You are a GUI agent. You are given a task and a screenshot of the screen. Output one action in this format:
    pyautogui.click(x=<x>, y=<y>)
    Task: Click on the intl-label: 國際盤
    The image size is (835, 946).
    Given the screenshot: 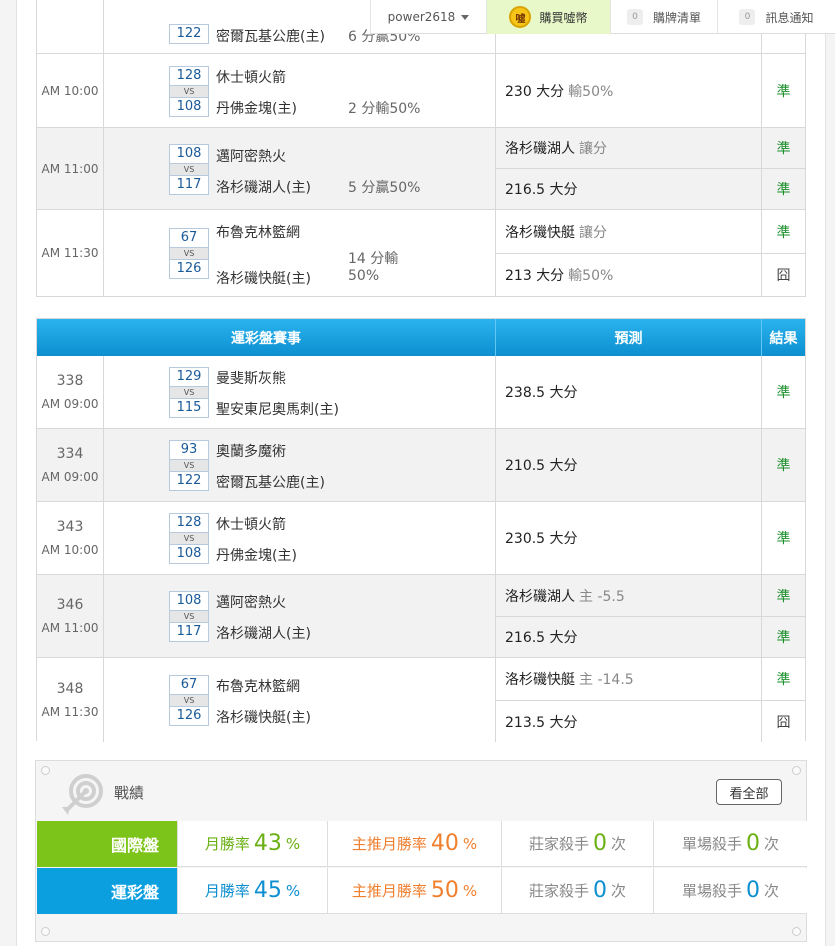 What is the action you would take?
    pyautogui.click(x=113, y=844)
    